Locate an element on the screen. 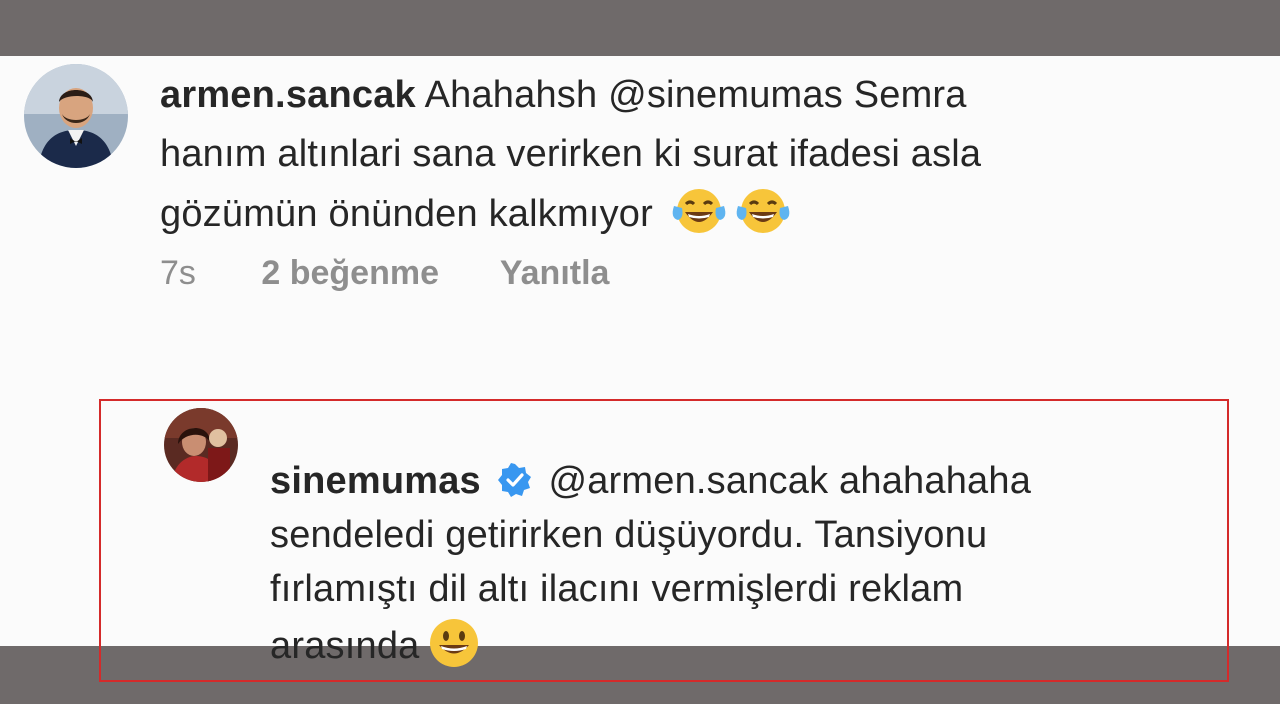 The height and width of the screenshot is (704, 1280). avatar-sinemumas is located at coordinates (201, 445).